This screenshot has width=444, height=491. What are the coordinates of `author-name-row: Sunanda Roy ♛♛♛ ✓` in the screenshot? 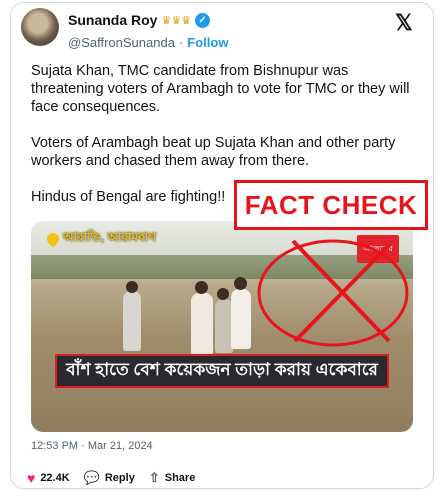 It's located at (139, 20).